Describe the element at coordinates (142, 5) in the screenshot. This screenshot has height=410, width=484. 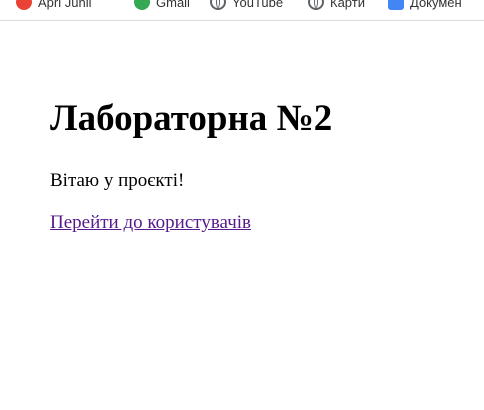
I see `green-circle-icon` at that location.